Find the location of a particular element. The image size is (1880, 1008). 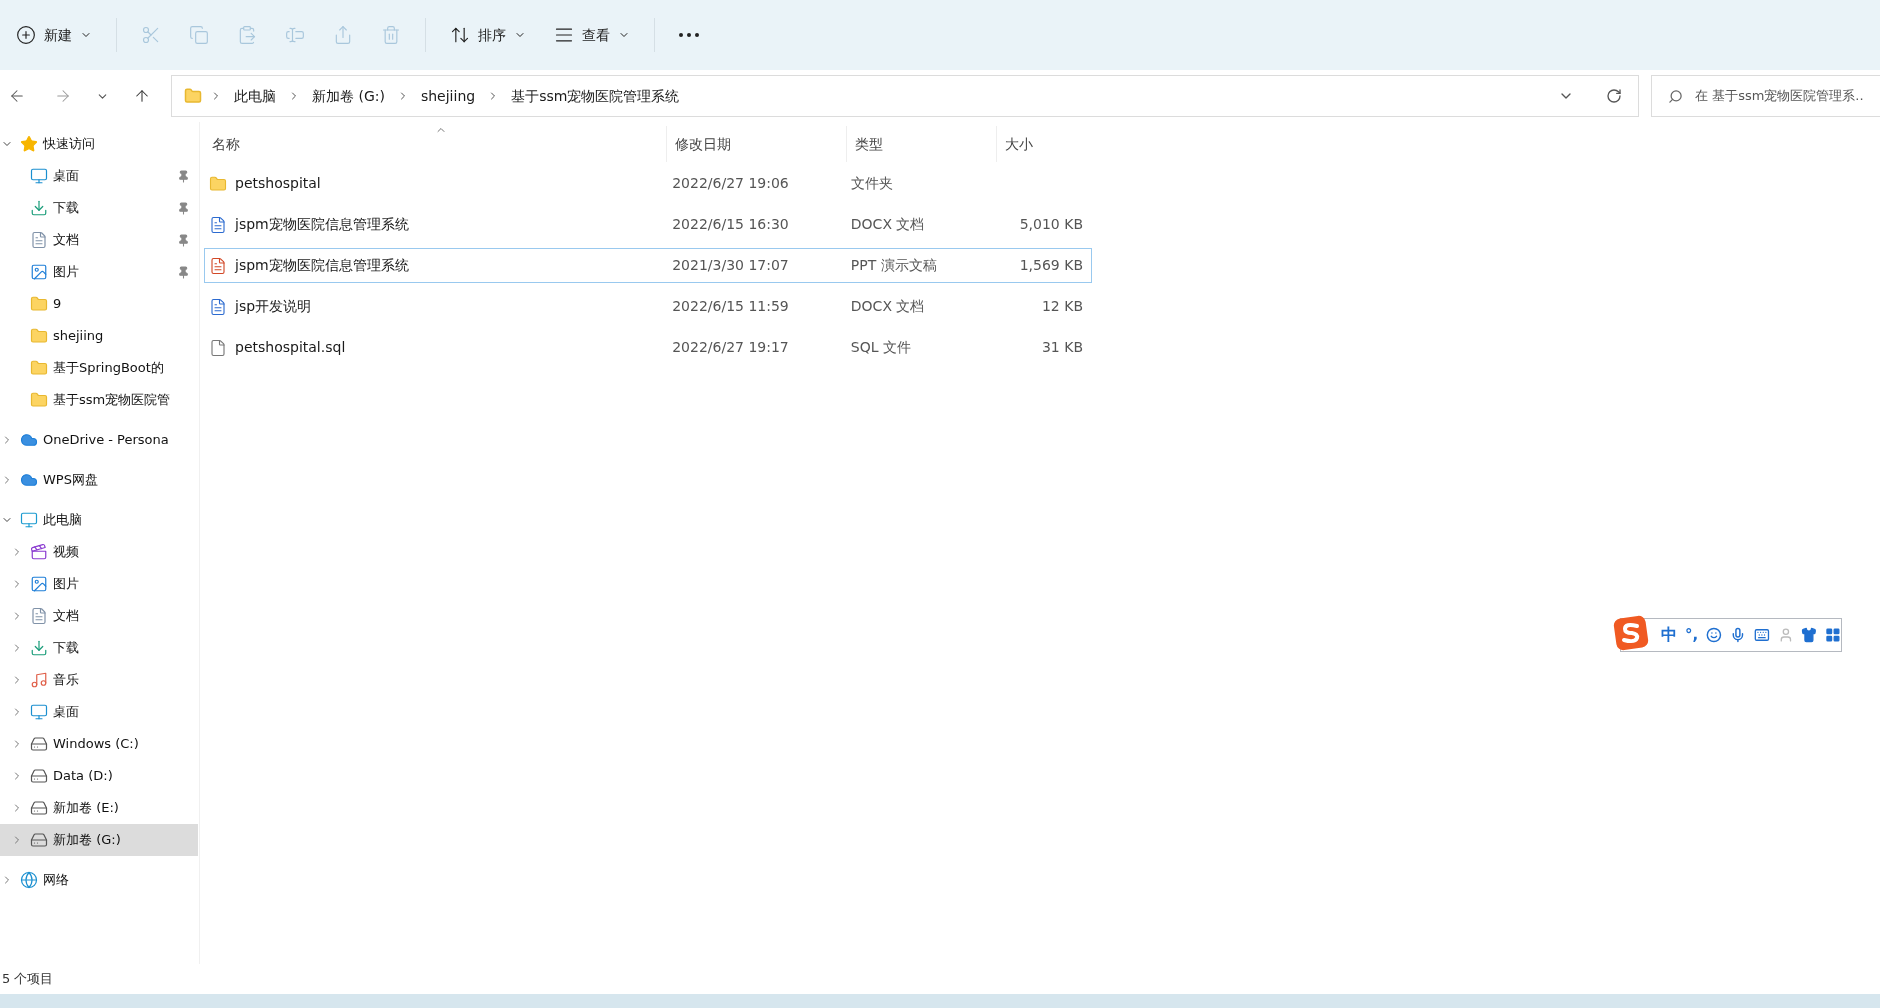

item-label: 新加卷 (G:) is located at coordinates (87, 840).